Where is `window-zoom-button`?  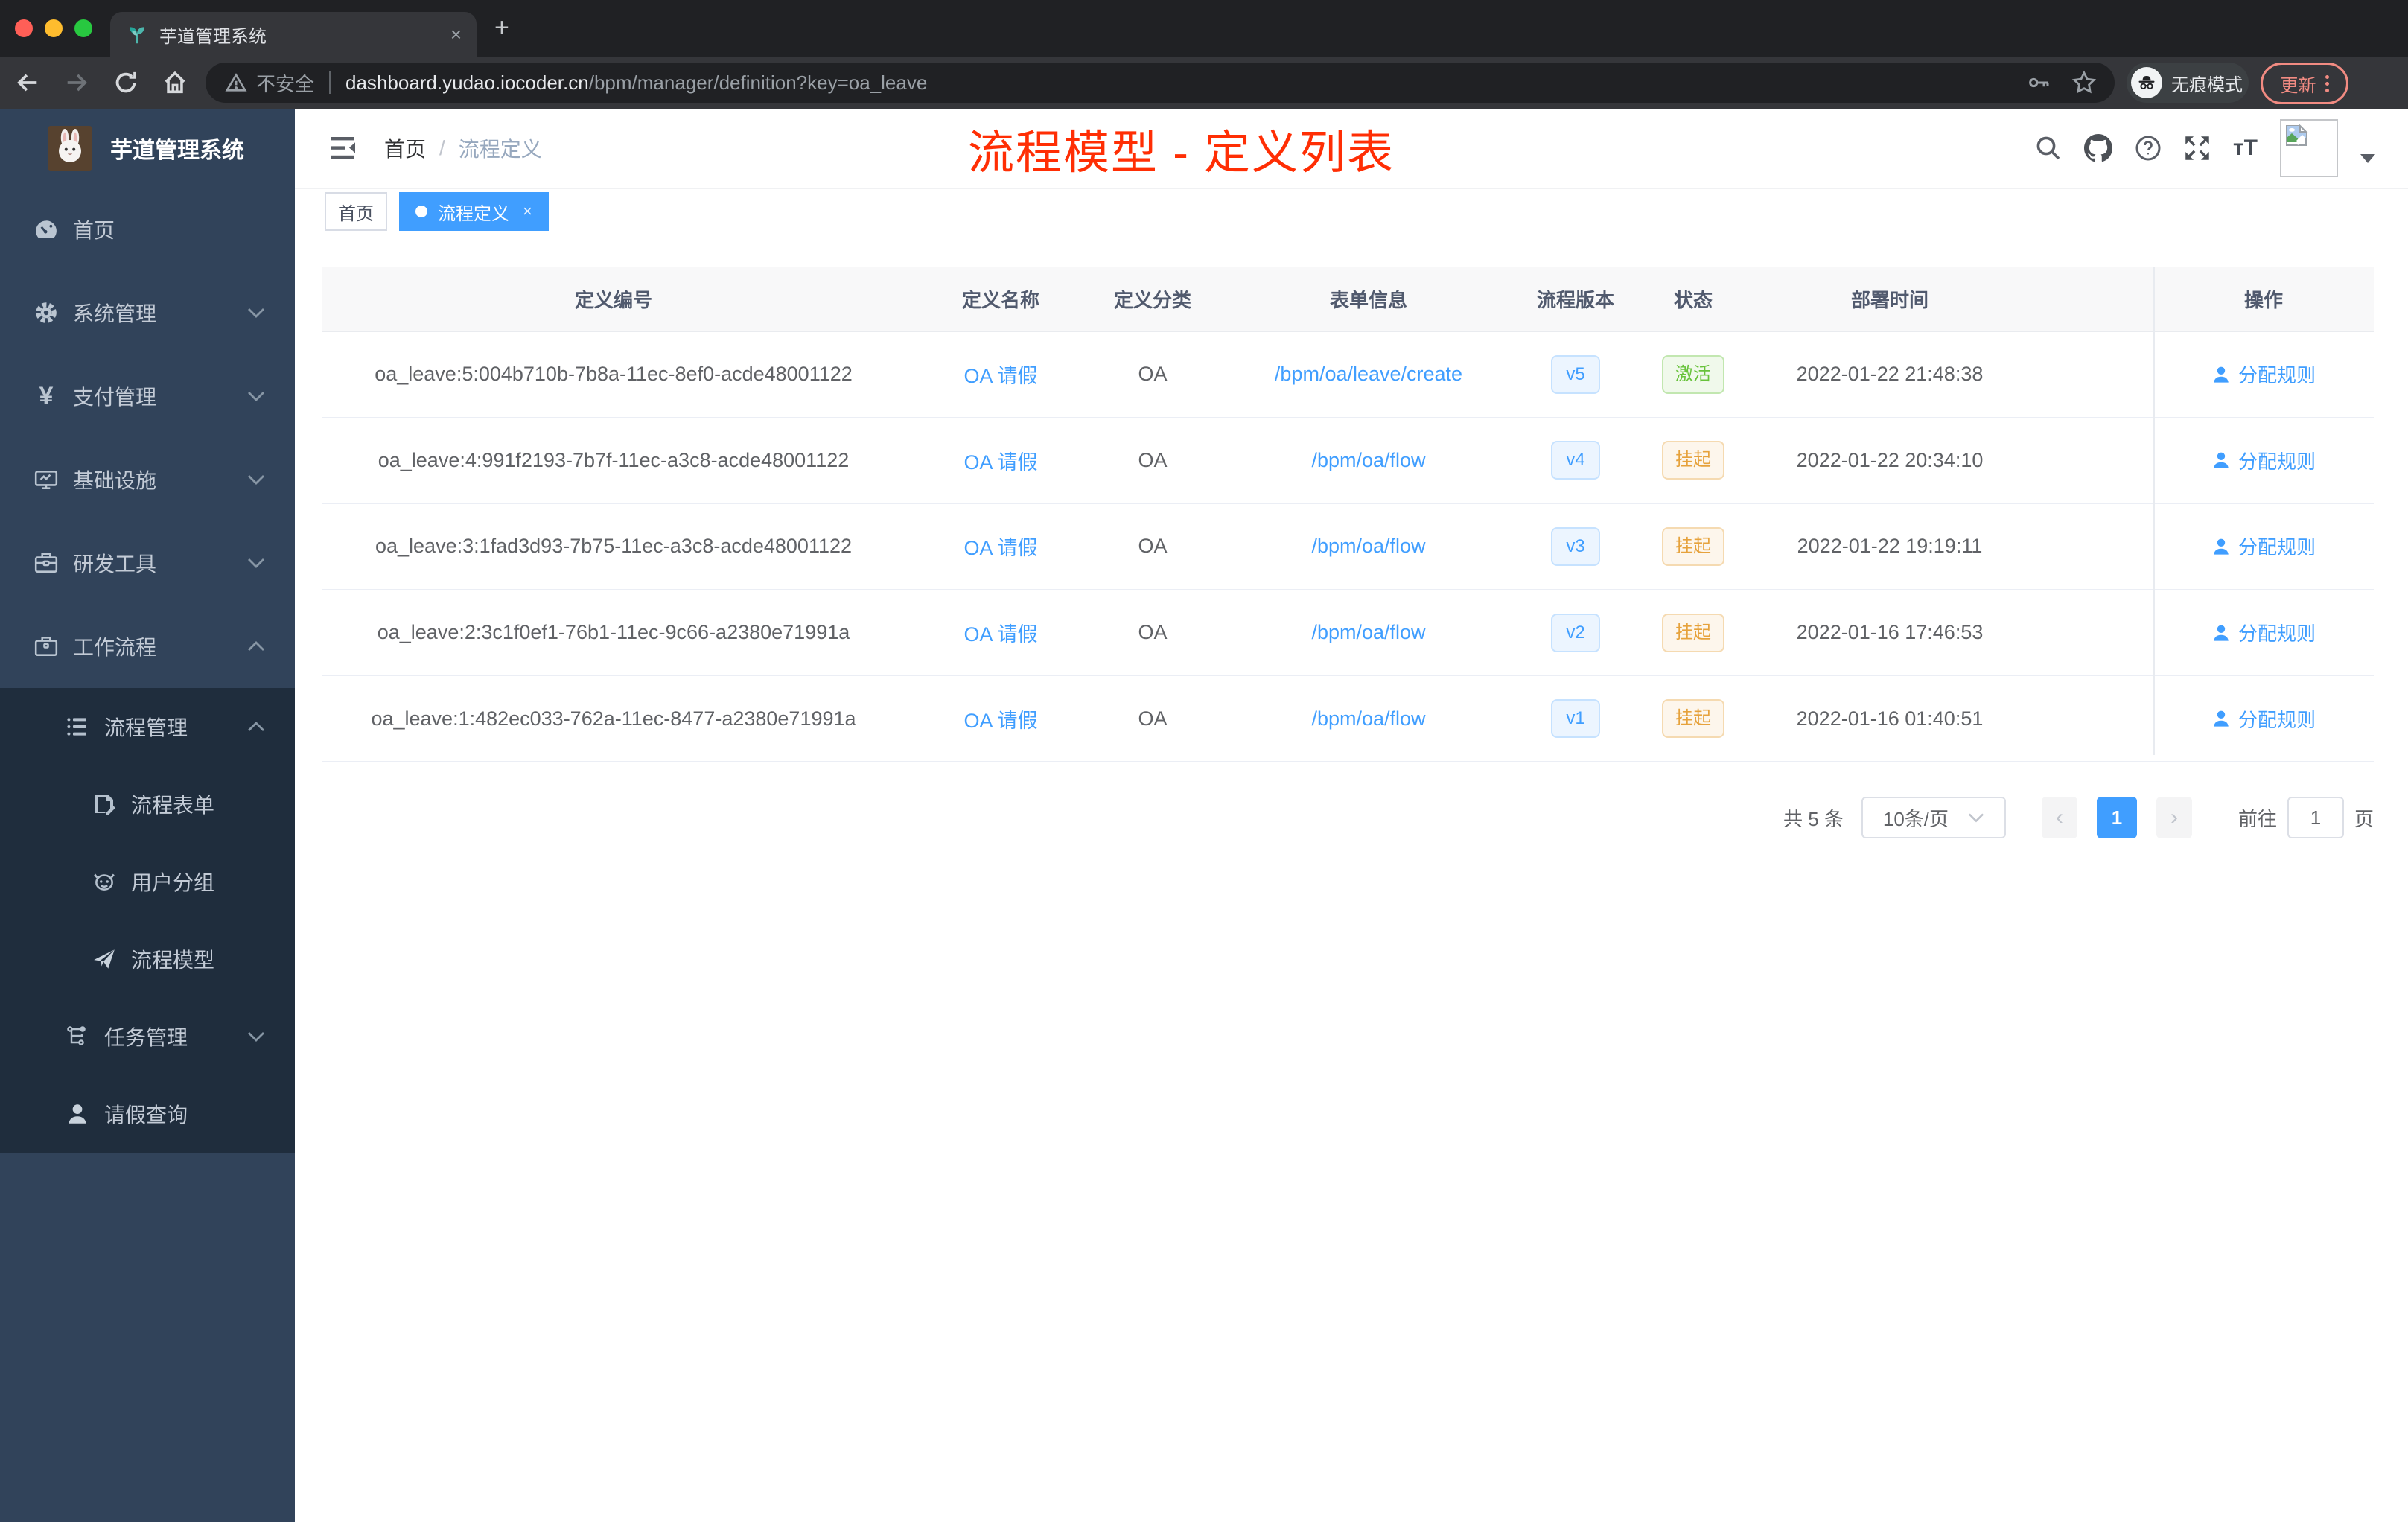
window-zoom-button is located at coordinates (83, 28).